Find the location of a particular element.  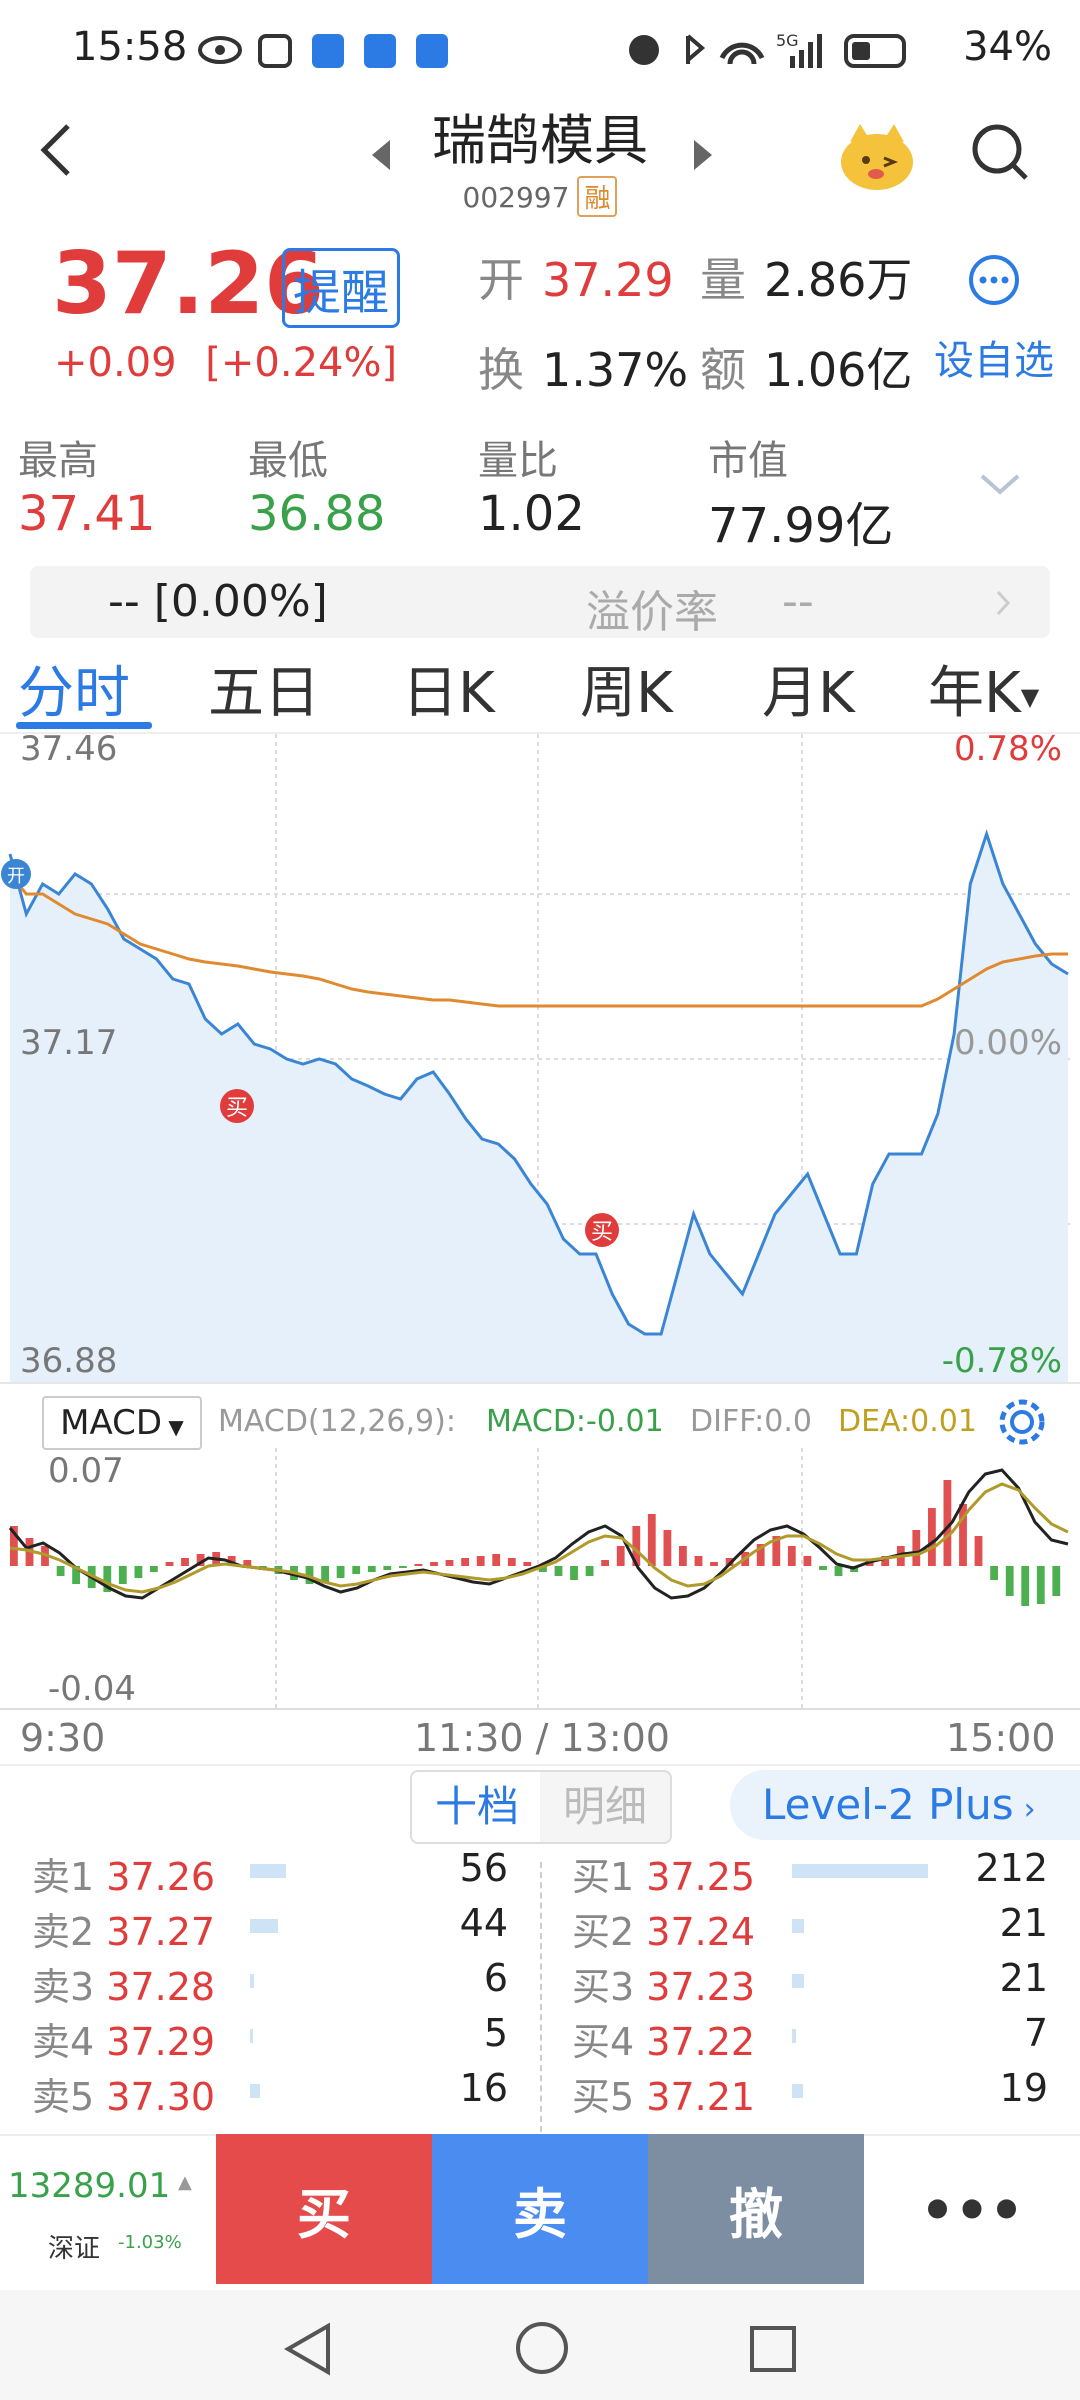

bid-row: 买4 37.22 is located at coordinates (663, 2038).